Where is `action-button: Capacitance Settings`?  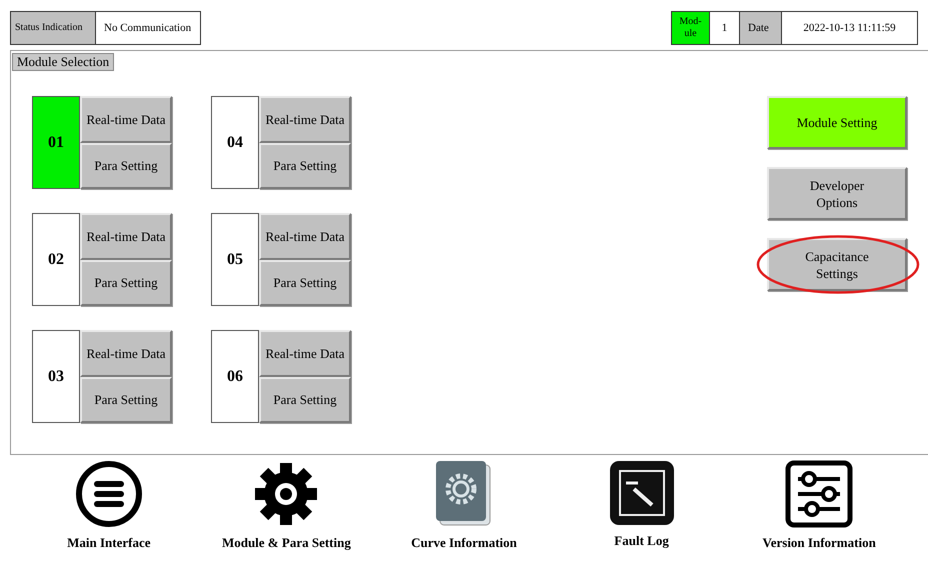 action-button: Capacitance Settings is located at coordinates (837, 264).